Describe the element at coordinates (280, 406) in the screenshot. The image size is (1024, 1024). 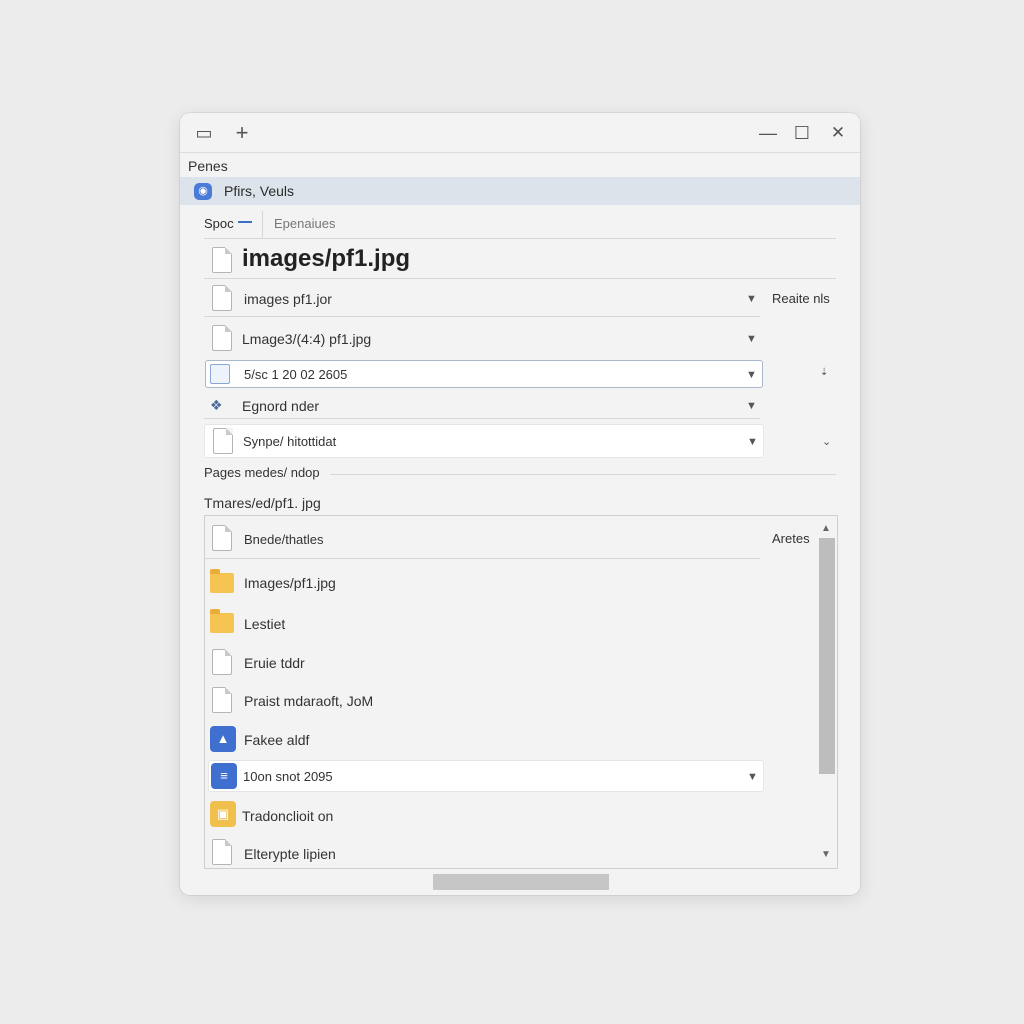
I see `row-text: Egnord nder` at that location.